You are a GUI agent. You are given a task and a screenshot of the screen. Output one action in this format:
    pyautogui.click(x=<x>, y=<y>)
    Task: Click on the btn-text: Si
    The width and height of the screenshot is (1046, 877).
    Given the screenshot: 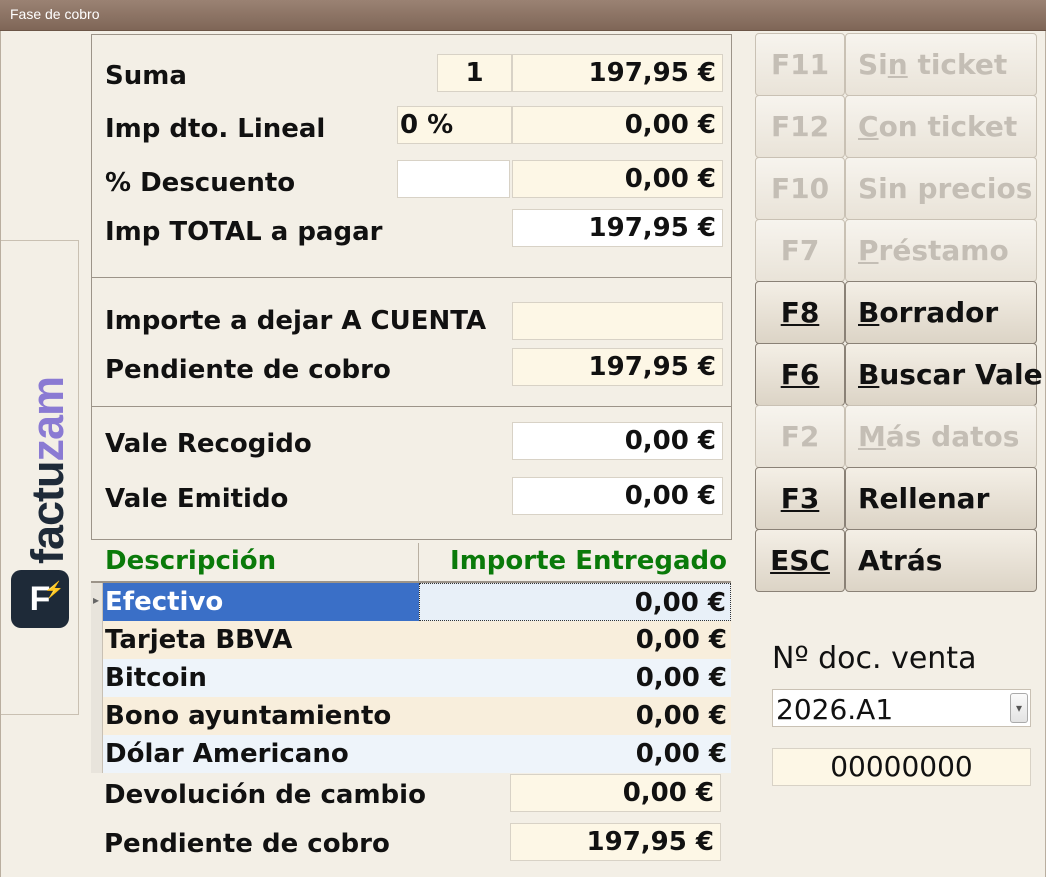 What is the action you would take?
    pyautogui.click(x=873, y=64)
    